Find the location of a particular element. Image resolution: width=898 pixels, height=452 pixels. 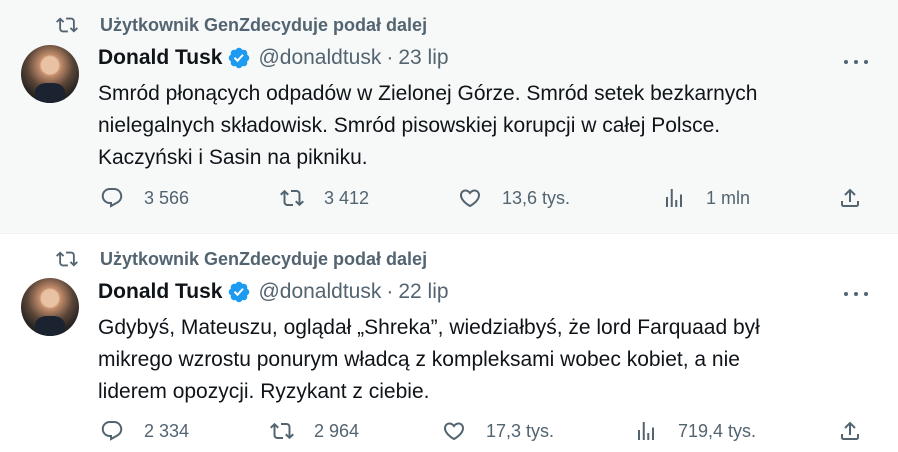

tweet-actions: 2 334 2 964 17,3 tys. 719,4 tys. is located at coordinates (449, 434).